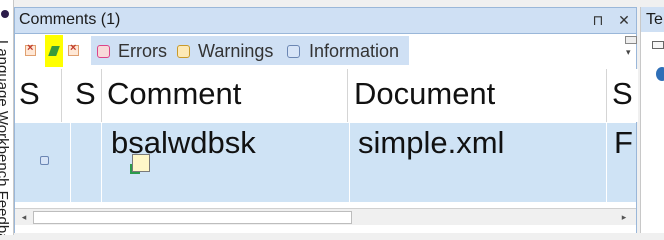  What do you see at coordinates (325, 229) in the screenshot?
I see `panel-footer` at bounding box center [325, 229].